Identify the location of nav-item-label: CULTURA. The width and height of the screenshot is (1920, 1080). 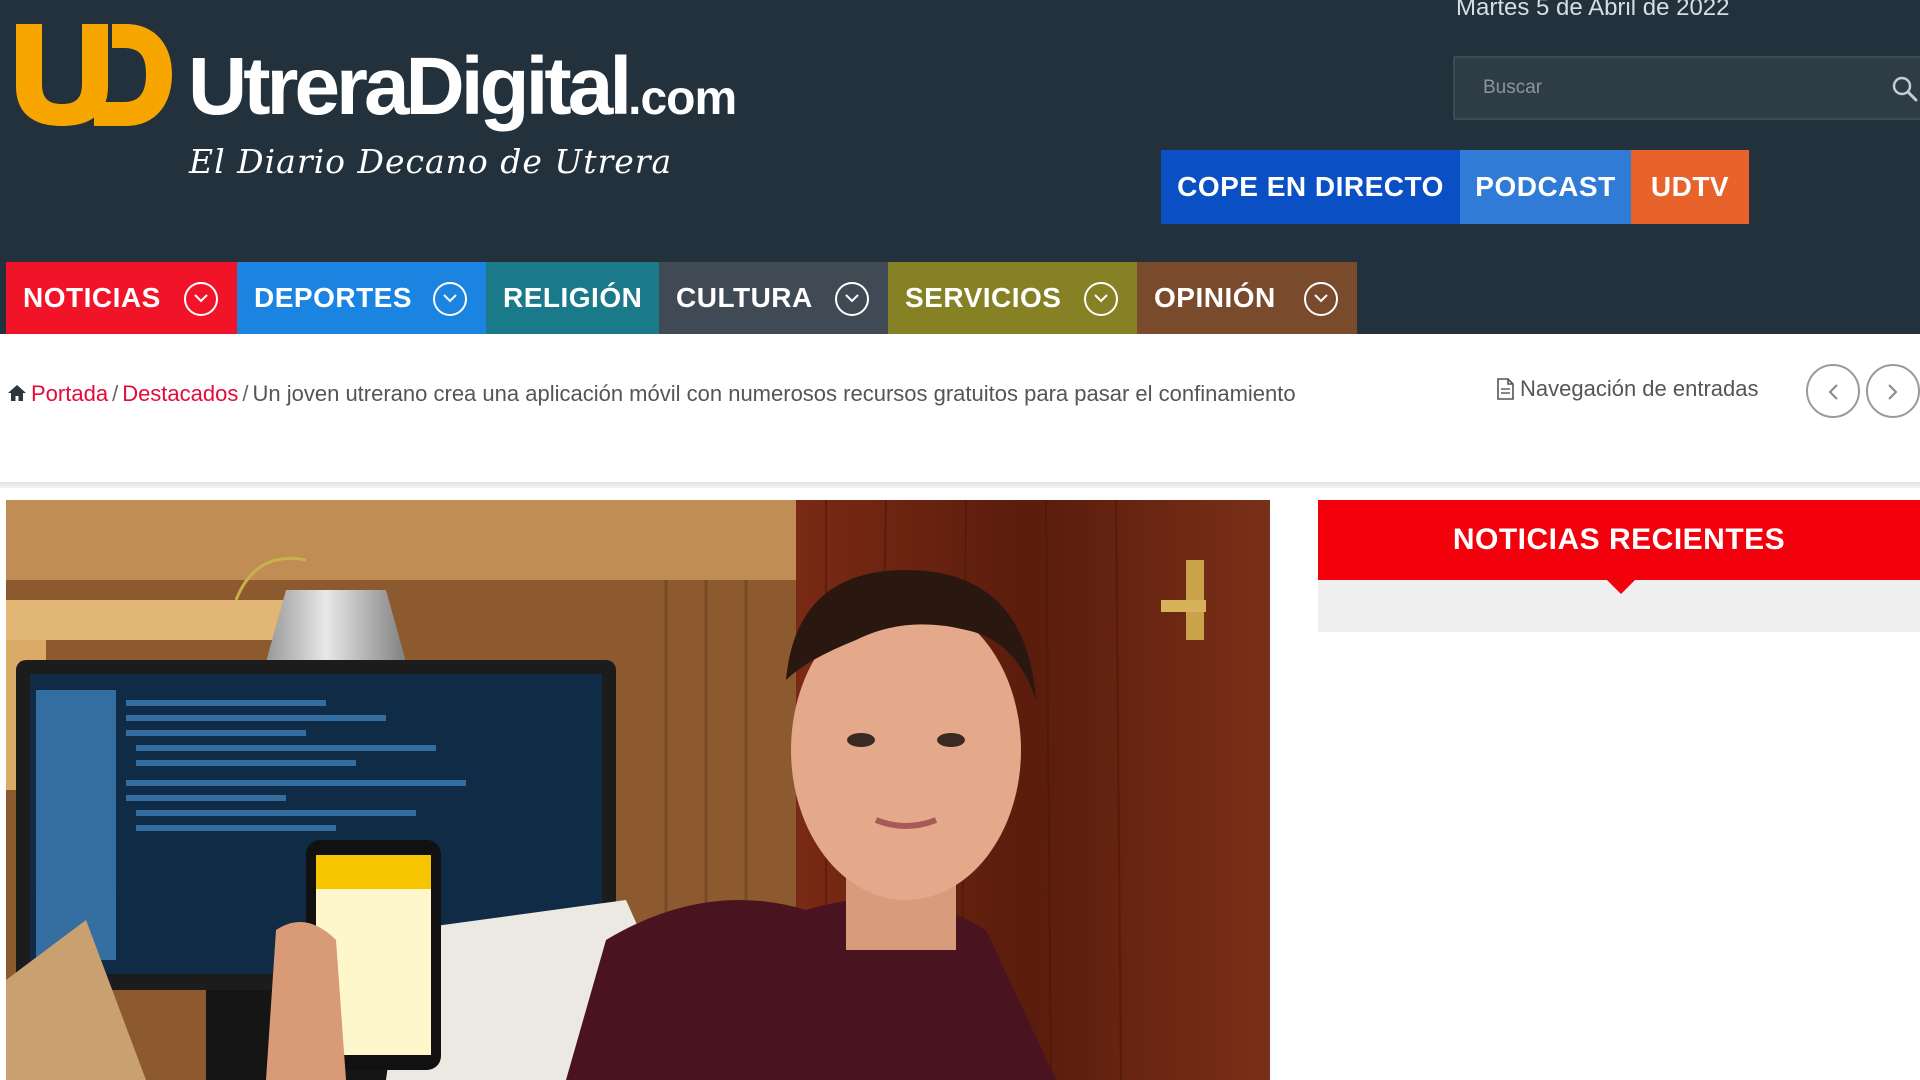
(744, 297).